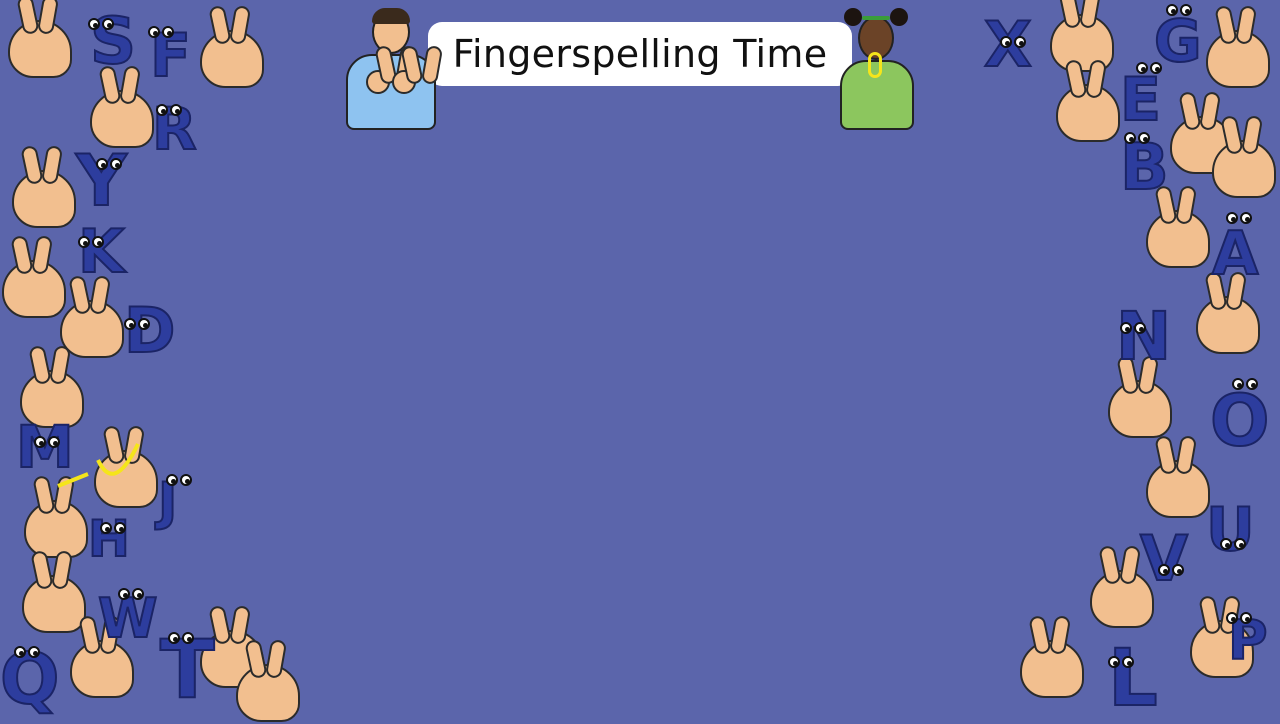 This screenshot has height=724, width=1280. What do you see at coordinates (1143, 336) in the screenshot?
I see `letter-n: N` at bounding box center [1143, 336].